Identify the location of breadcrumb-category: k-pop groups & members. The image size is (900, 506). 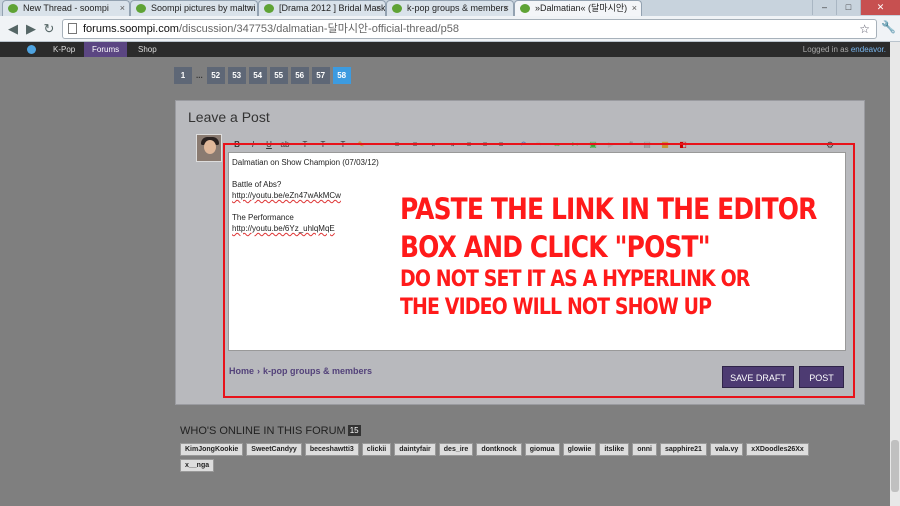
(317, 371).